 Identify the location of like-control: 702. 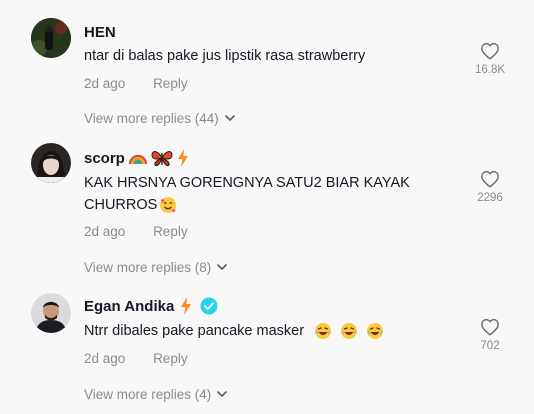
(490, 335).